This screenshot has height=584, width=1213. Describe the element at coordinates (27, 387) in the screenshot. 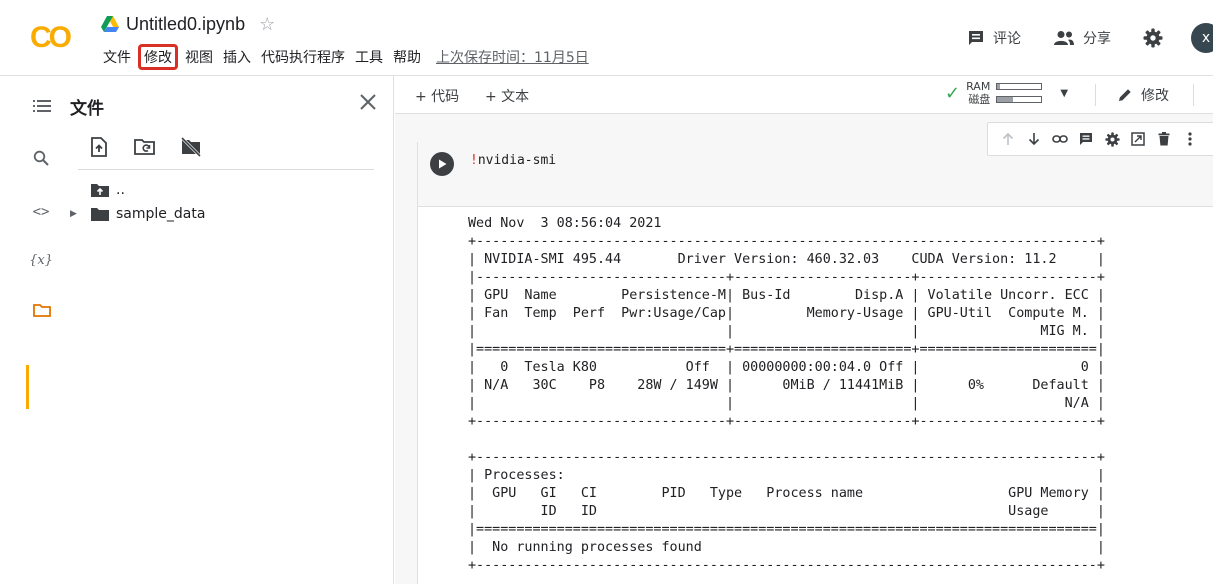

I see `active-indicator` at that location.